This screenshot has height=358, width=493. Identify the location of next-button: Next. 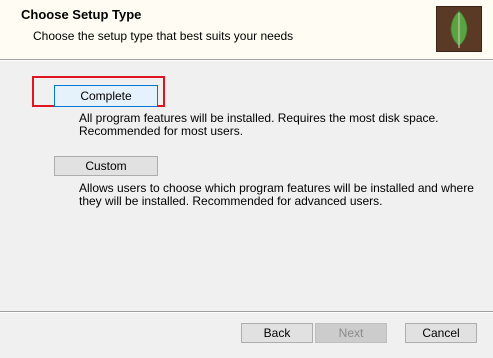
(351, 333).